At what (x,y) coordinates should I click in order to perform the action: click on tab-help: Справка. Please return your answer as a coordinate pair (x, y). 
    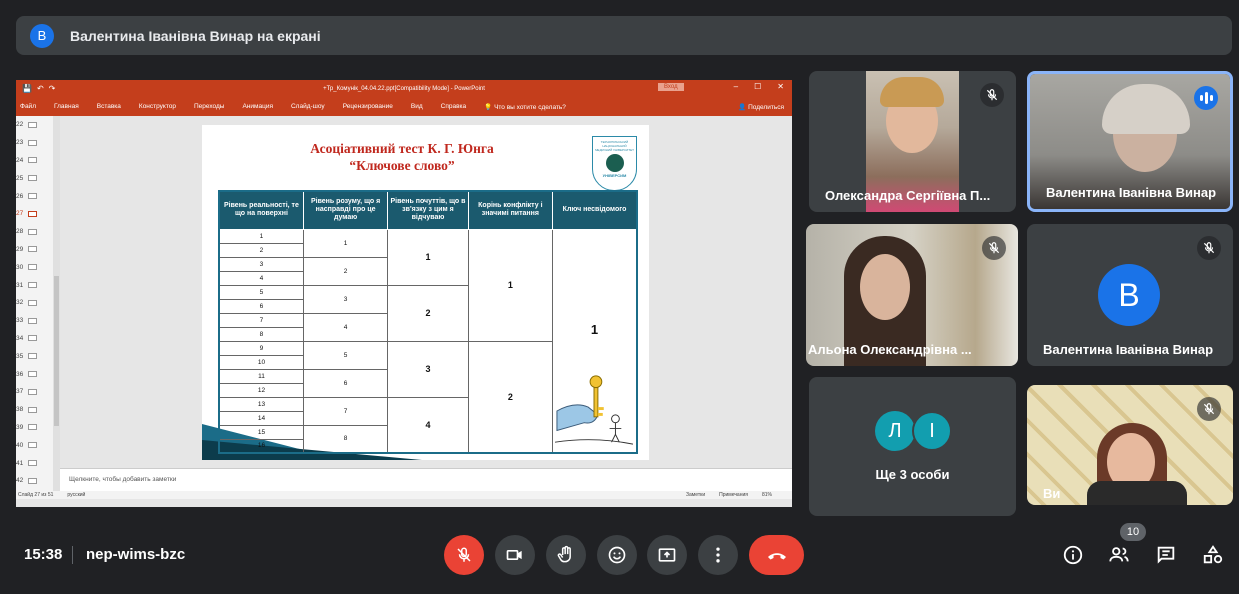
    Looking at the image, I should click on (454, 106).